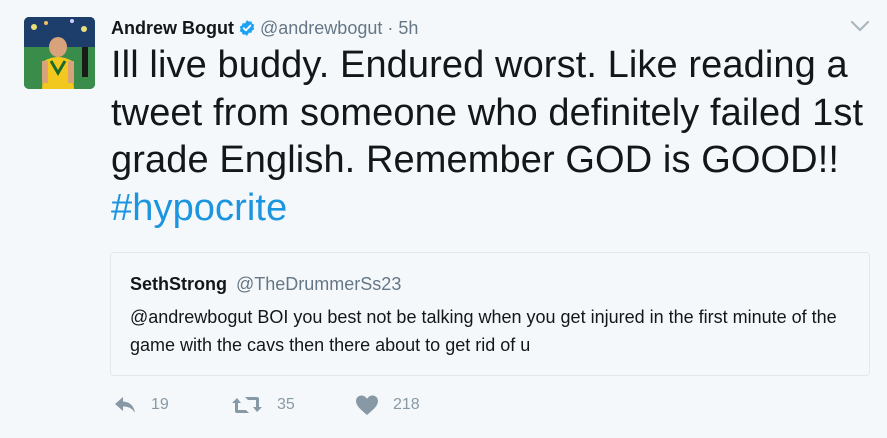  What do you see at coordinates (172, 28) in the screenshot?
I see `author-name: Andrew Bogut` at bounding box center [172, 28].